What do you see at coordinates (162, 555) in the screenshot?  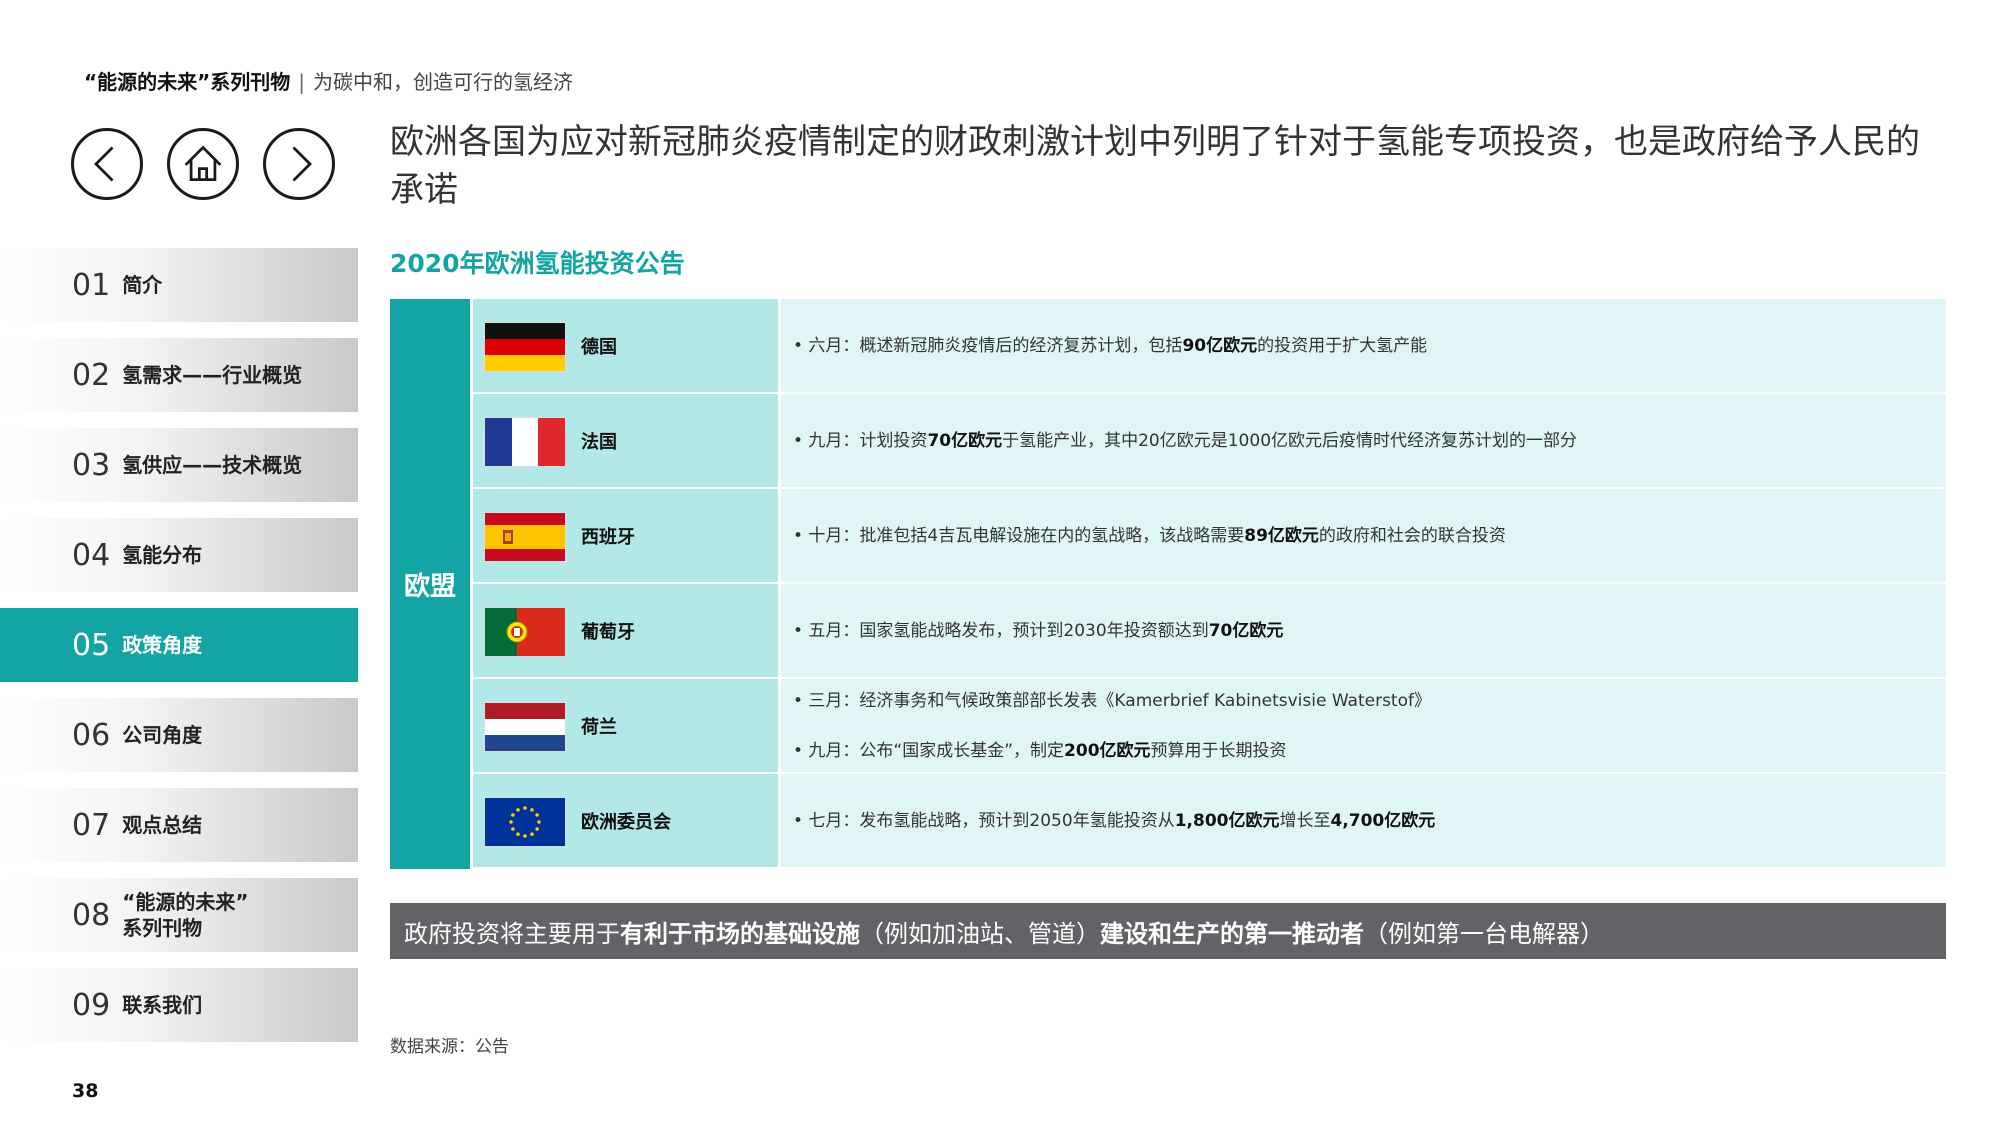 I see `sidebar-item-label: 氢能分布` at bounding box center [162, 555].